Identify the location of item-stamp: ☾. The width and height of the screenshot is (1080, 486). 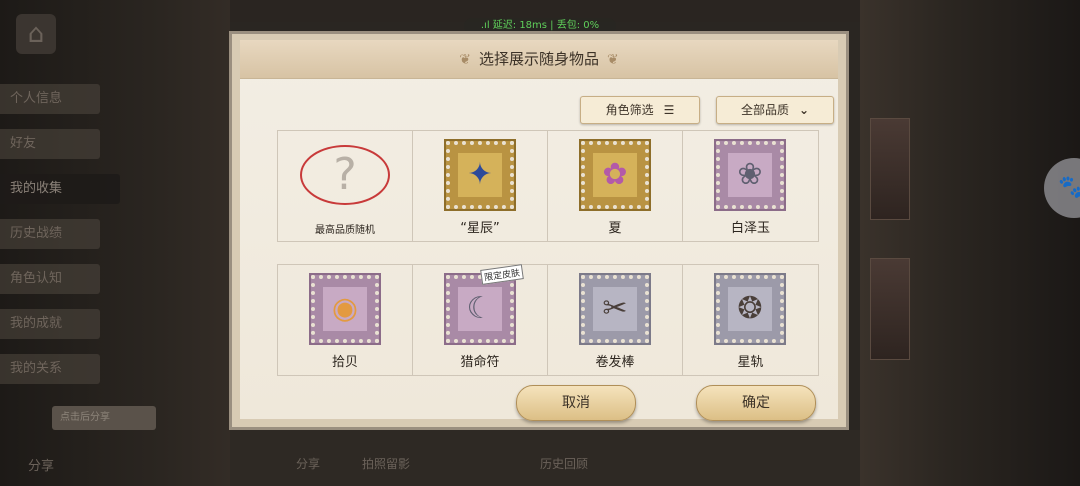
(480, 309).